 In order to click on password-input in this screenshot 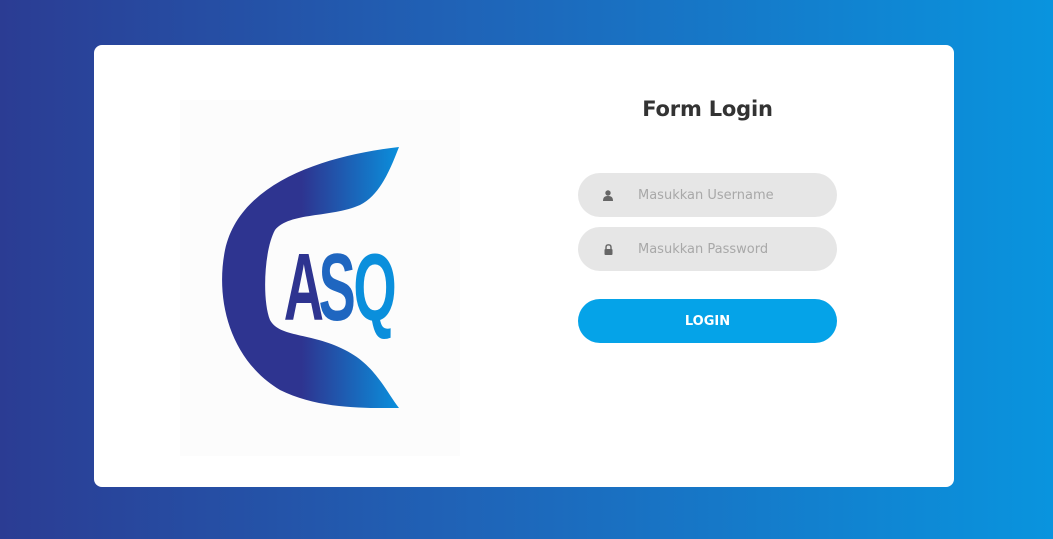, I will do `click(728, 249)`.